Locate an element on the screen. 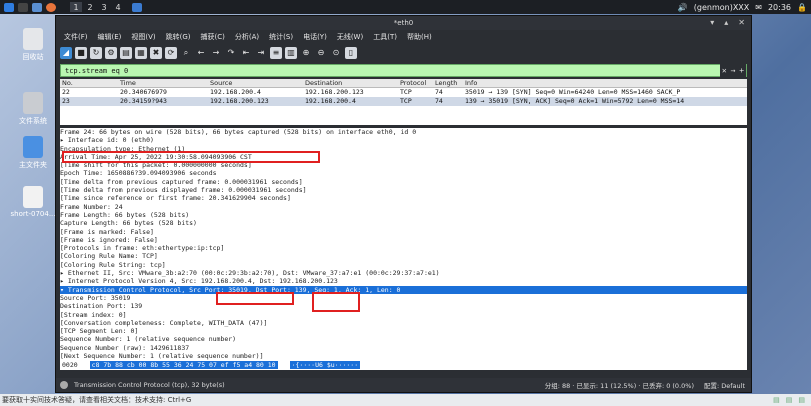  menu-go: 跳转(G) is located at coordinates (178, 37).